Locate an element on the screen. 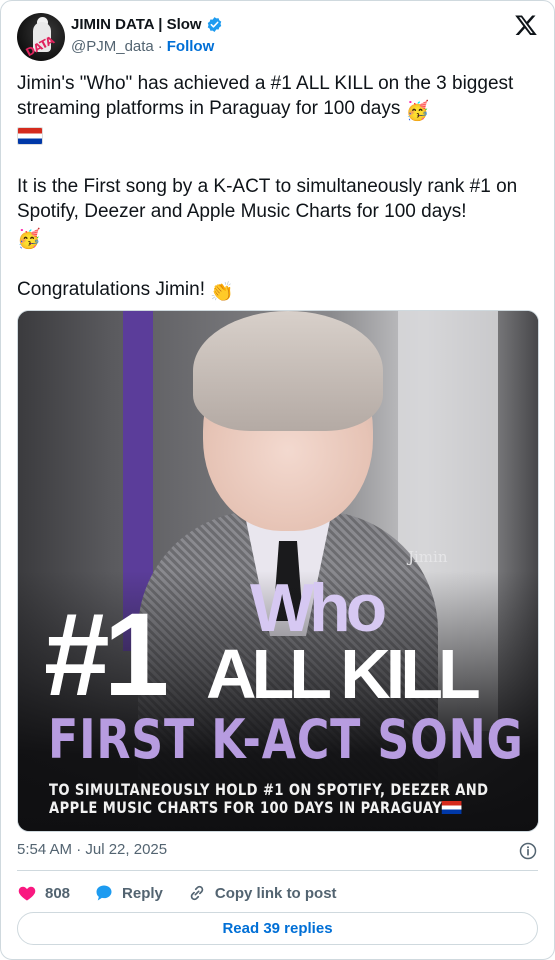  copy-link-button: Copy link to post is located at coordinates (262, 893).